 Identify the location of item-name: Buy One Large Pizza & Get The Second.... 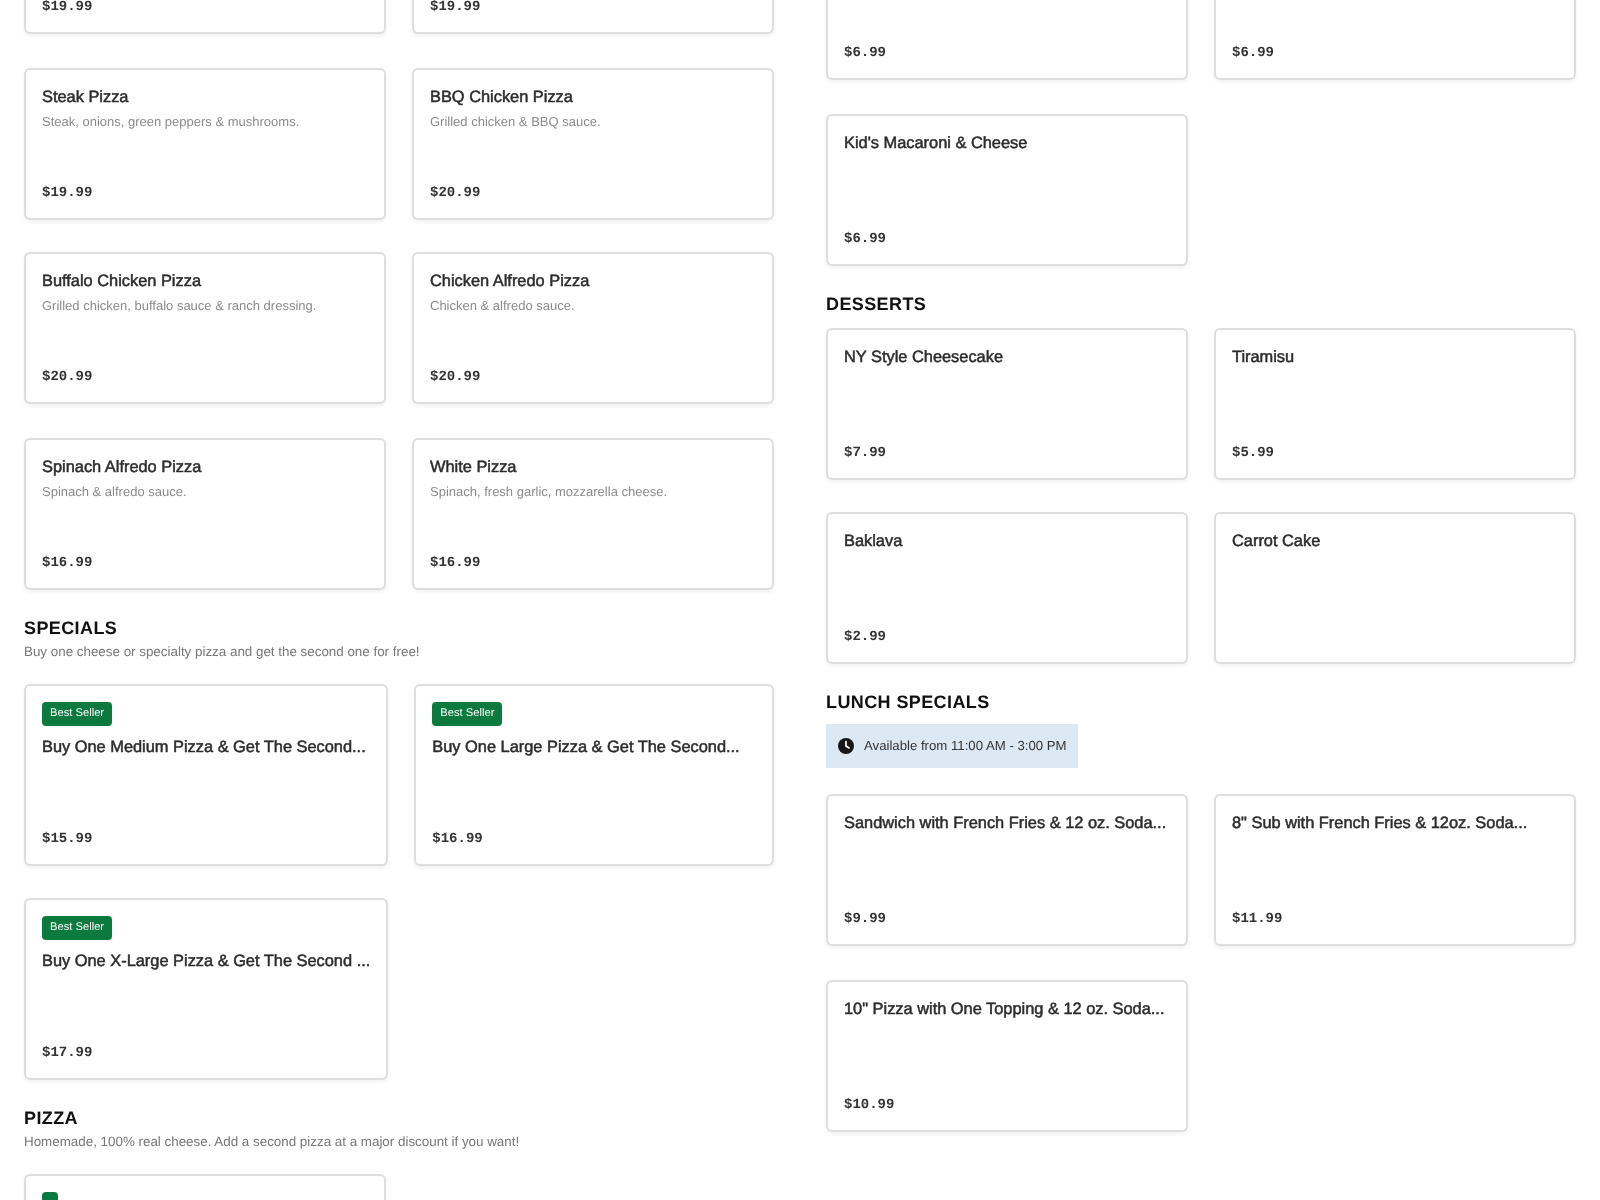
(587, 747).